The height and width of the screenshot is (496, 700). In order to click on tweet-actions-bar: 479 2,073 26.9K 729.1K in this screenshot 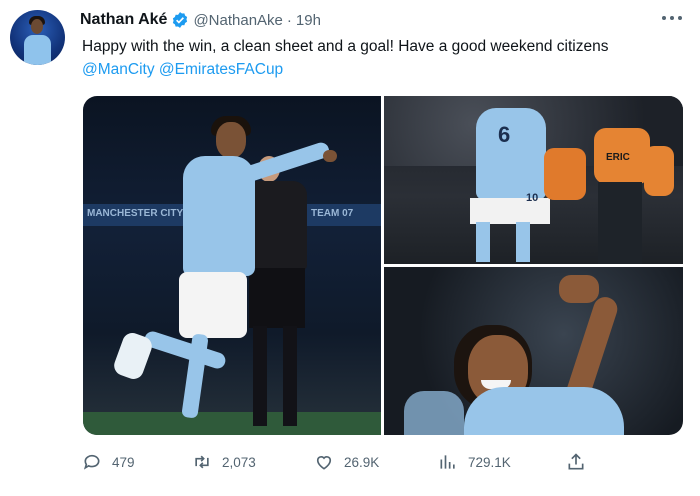, I will do `click(342, 462)`.